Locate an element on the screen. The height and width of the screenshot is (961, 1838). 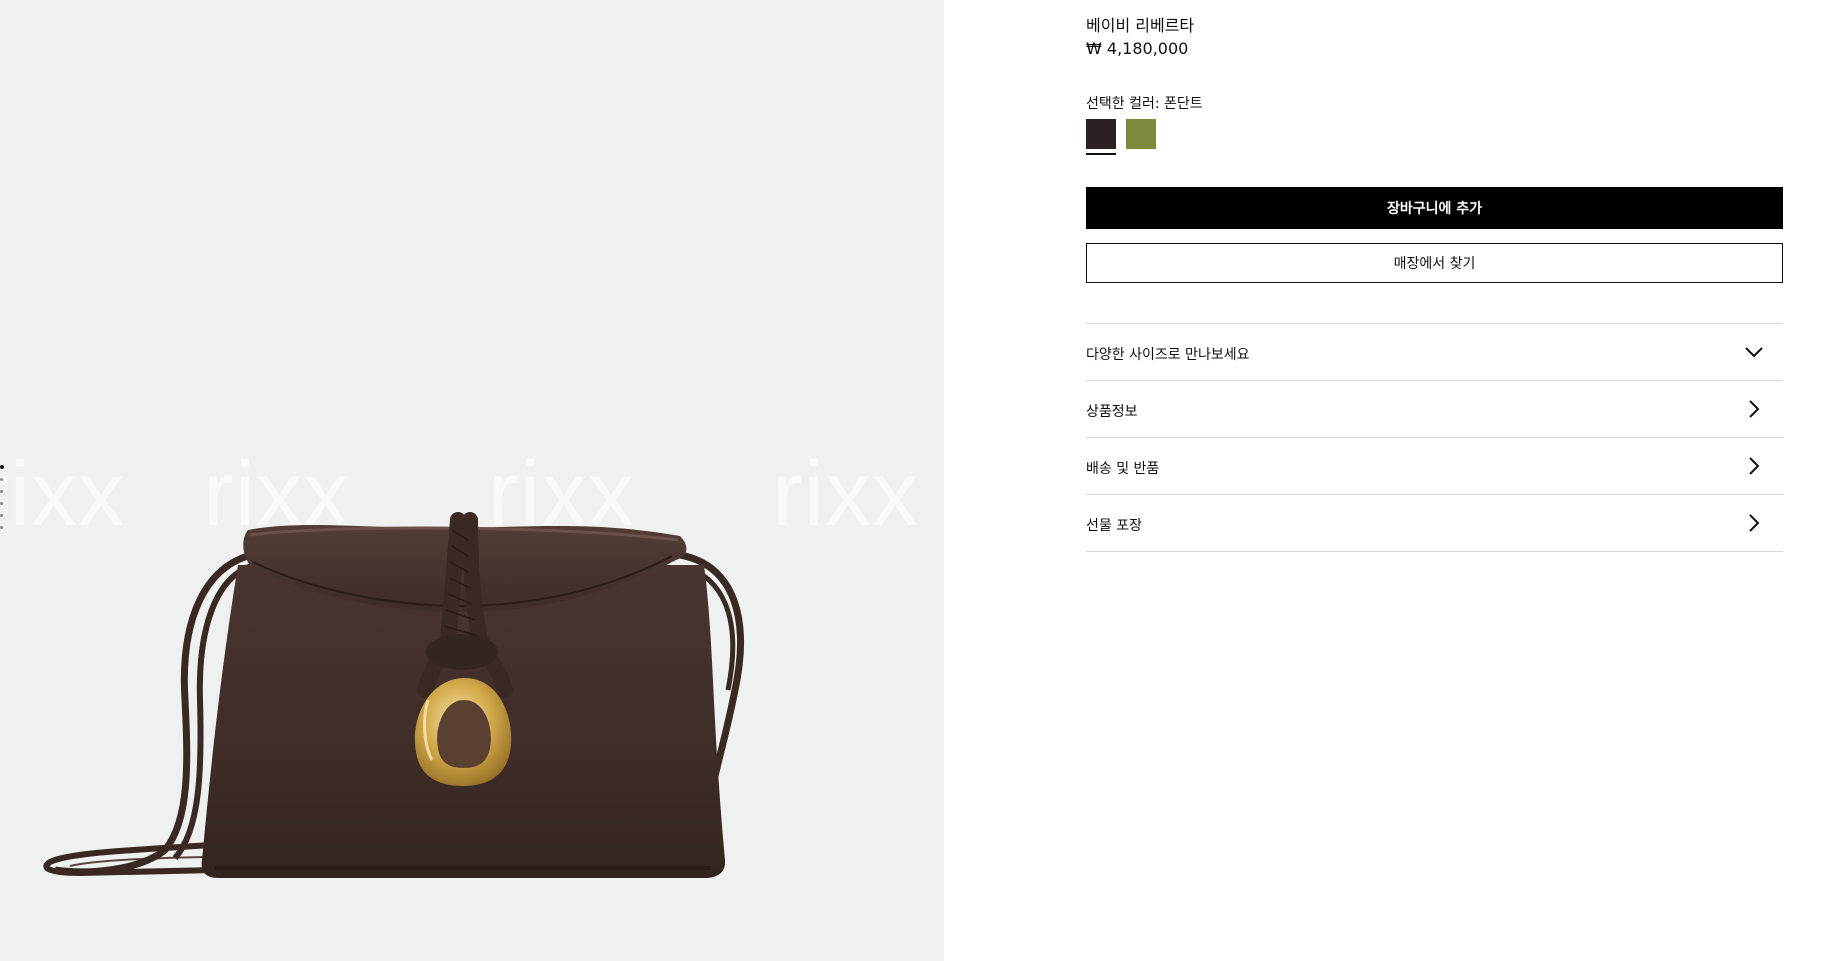
image-carousel-indicator is located at coordinates (2, 501).